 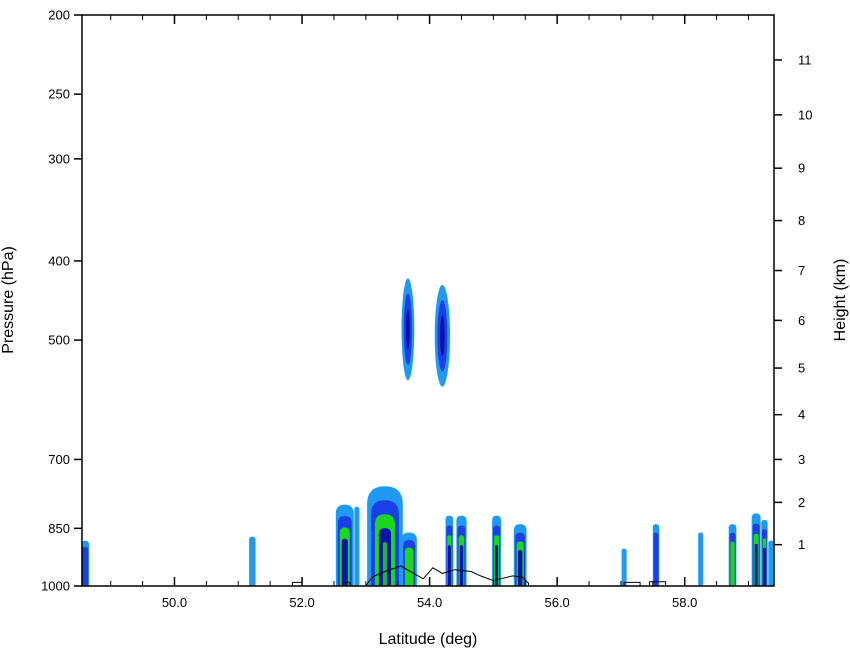 What do you see at coordinates (59, 94) in the screenshot?
I see `y-tick-label: 250` at bounding box center [59, 94].